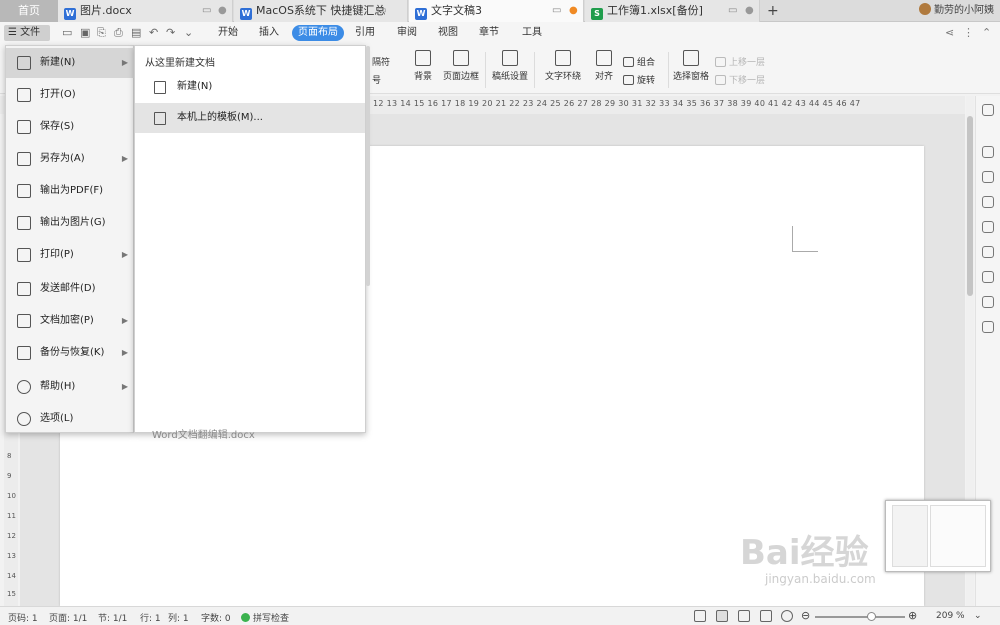 The height and width of the screenshot is (625, 1000). Describe the element at coordinates (773, 11) in the screenshot. I see `new-tab-button: +` at that location.